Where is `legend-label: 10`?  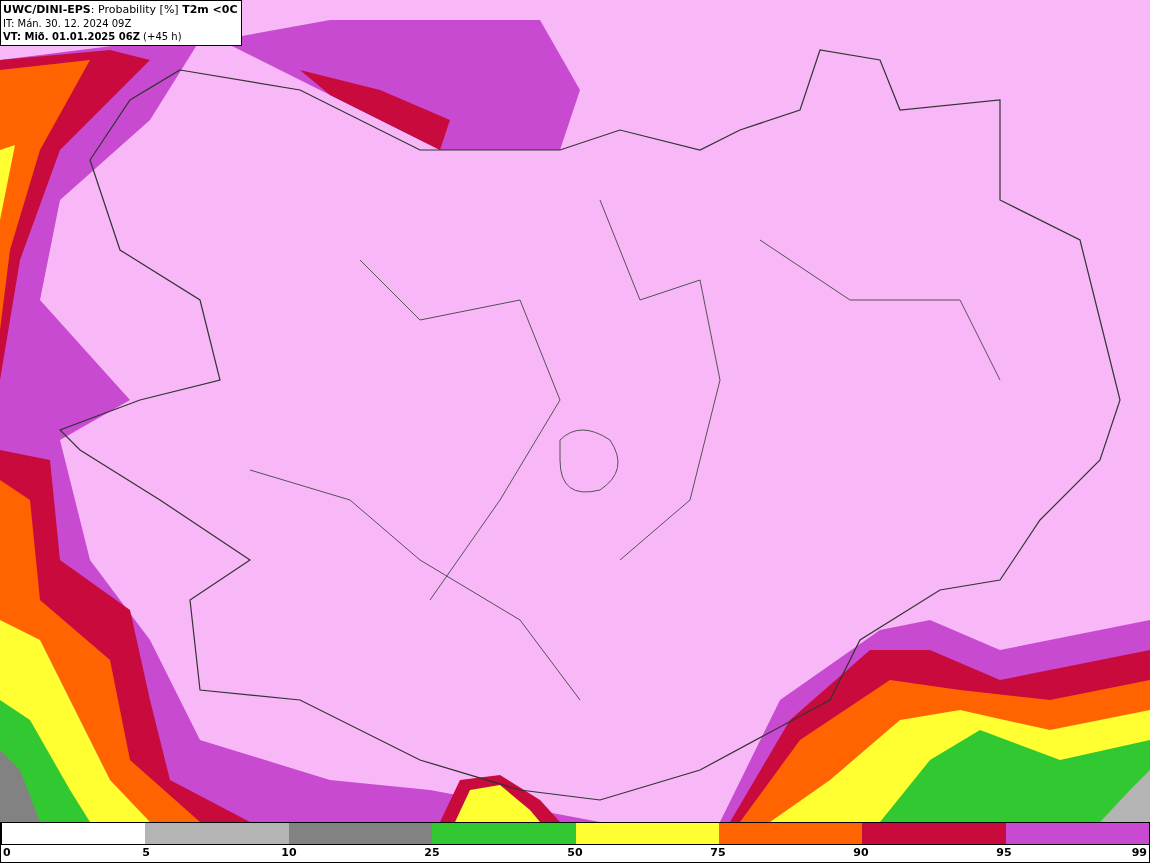
legend-label: 10 is located at coordinates (289, 852).